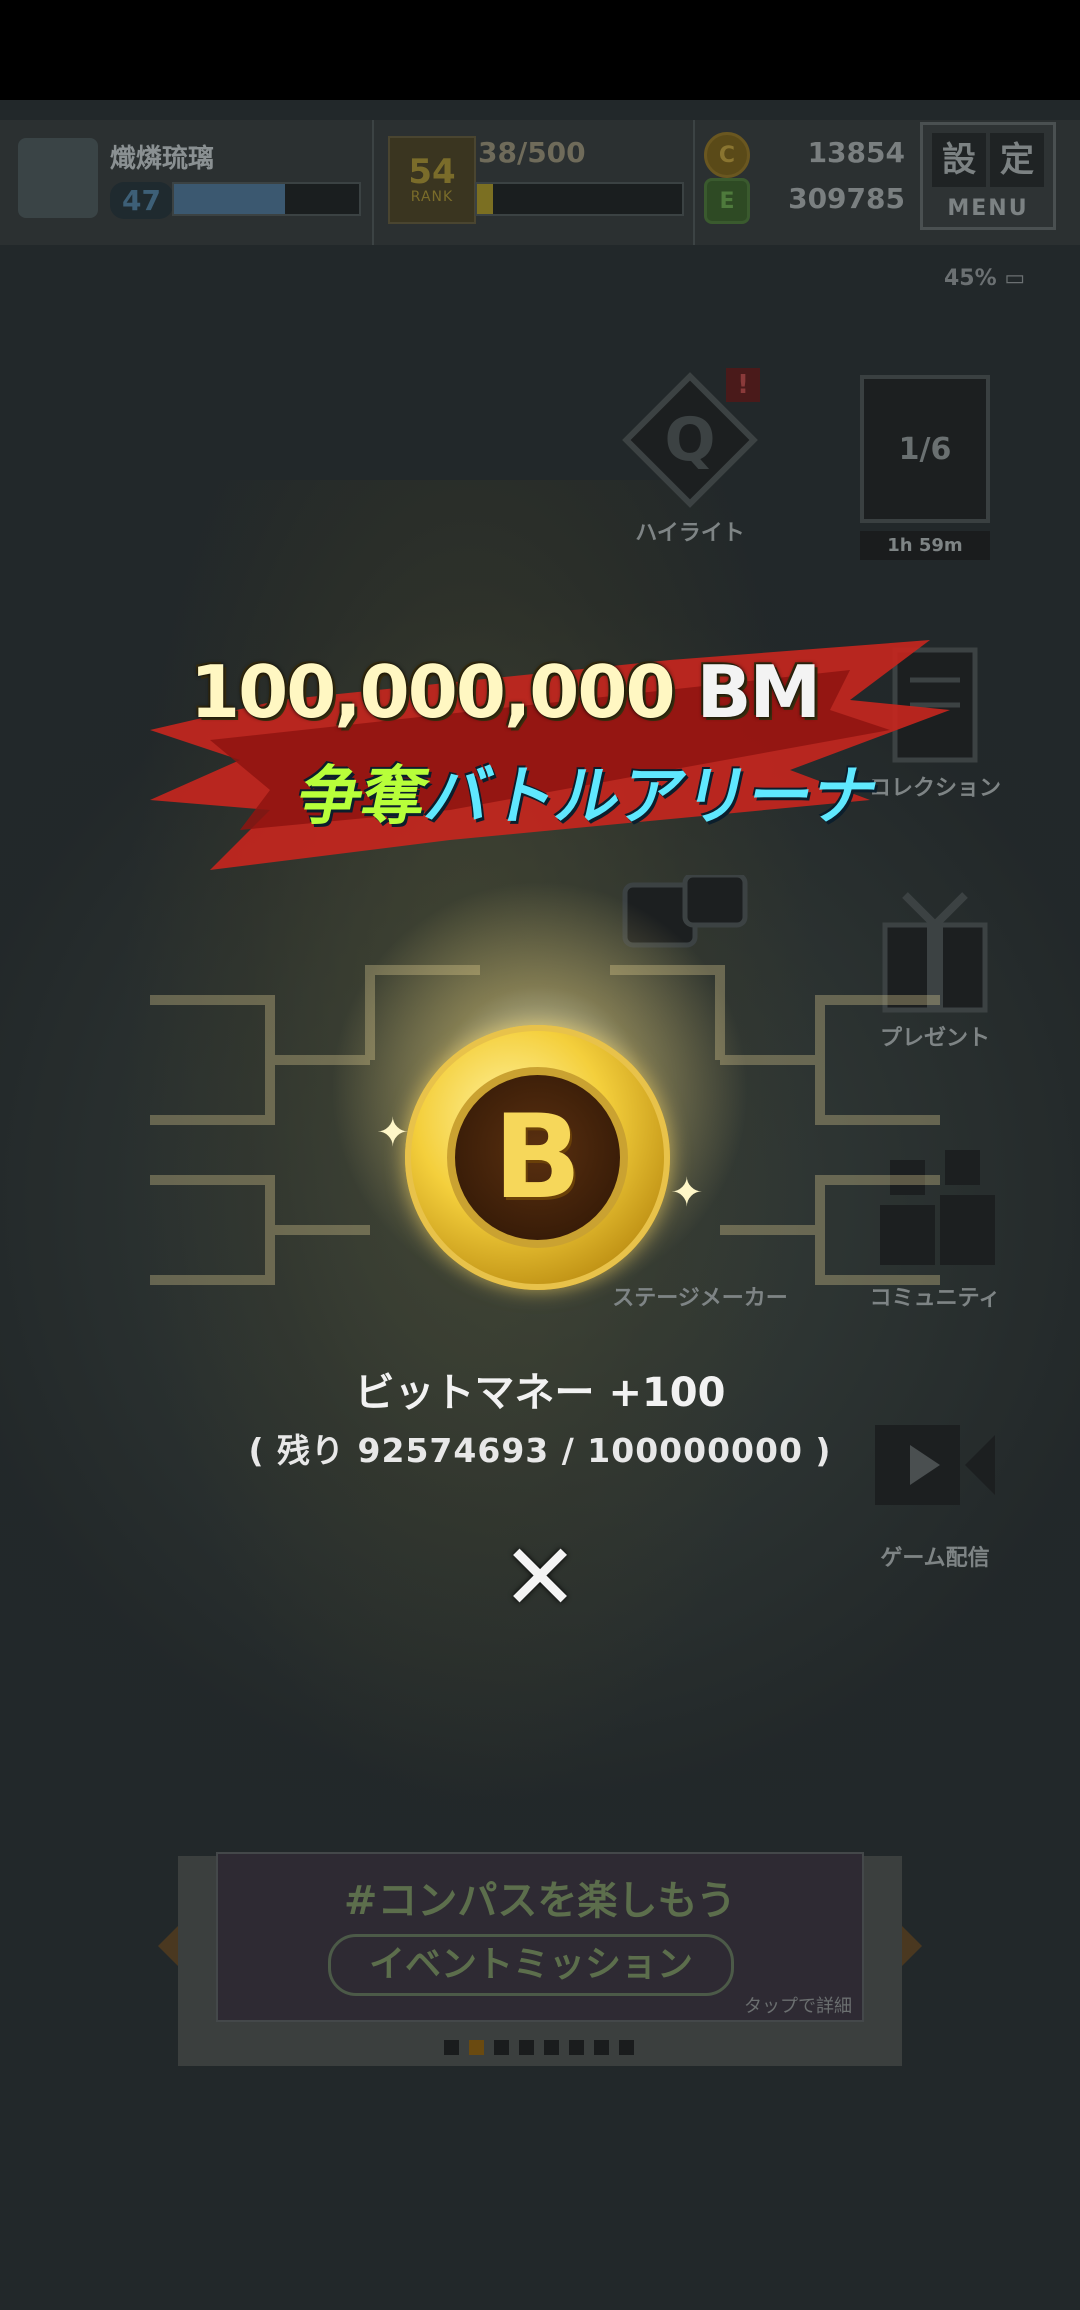  Describe the element at coordinates (759, 692) in the screenshot. I see `title-unit: BM` at that location.